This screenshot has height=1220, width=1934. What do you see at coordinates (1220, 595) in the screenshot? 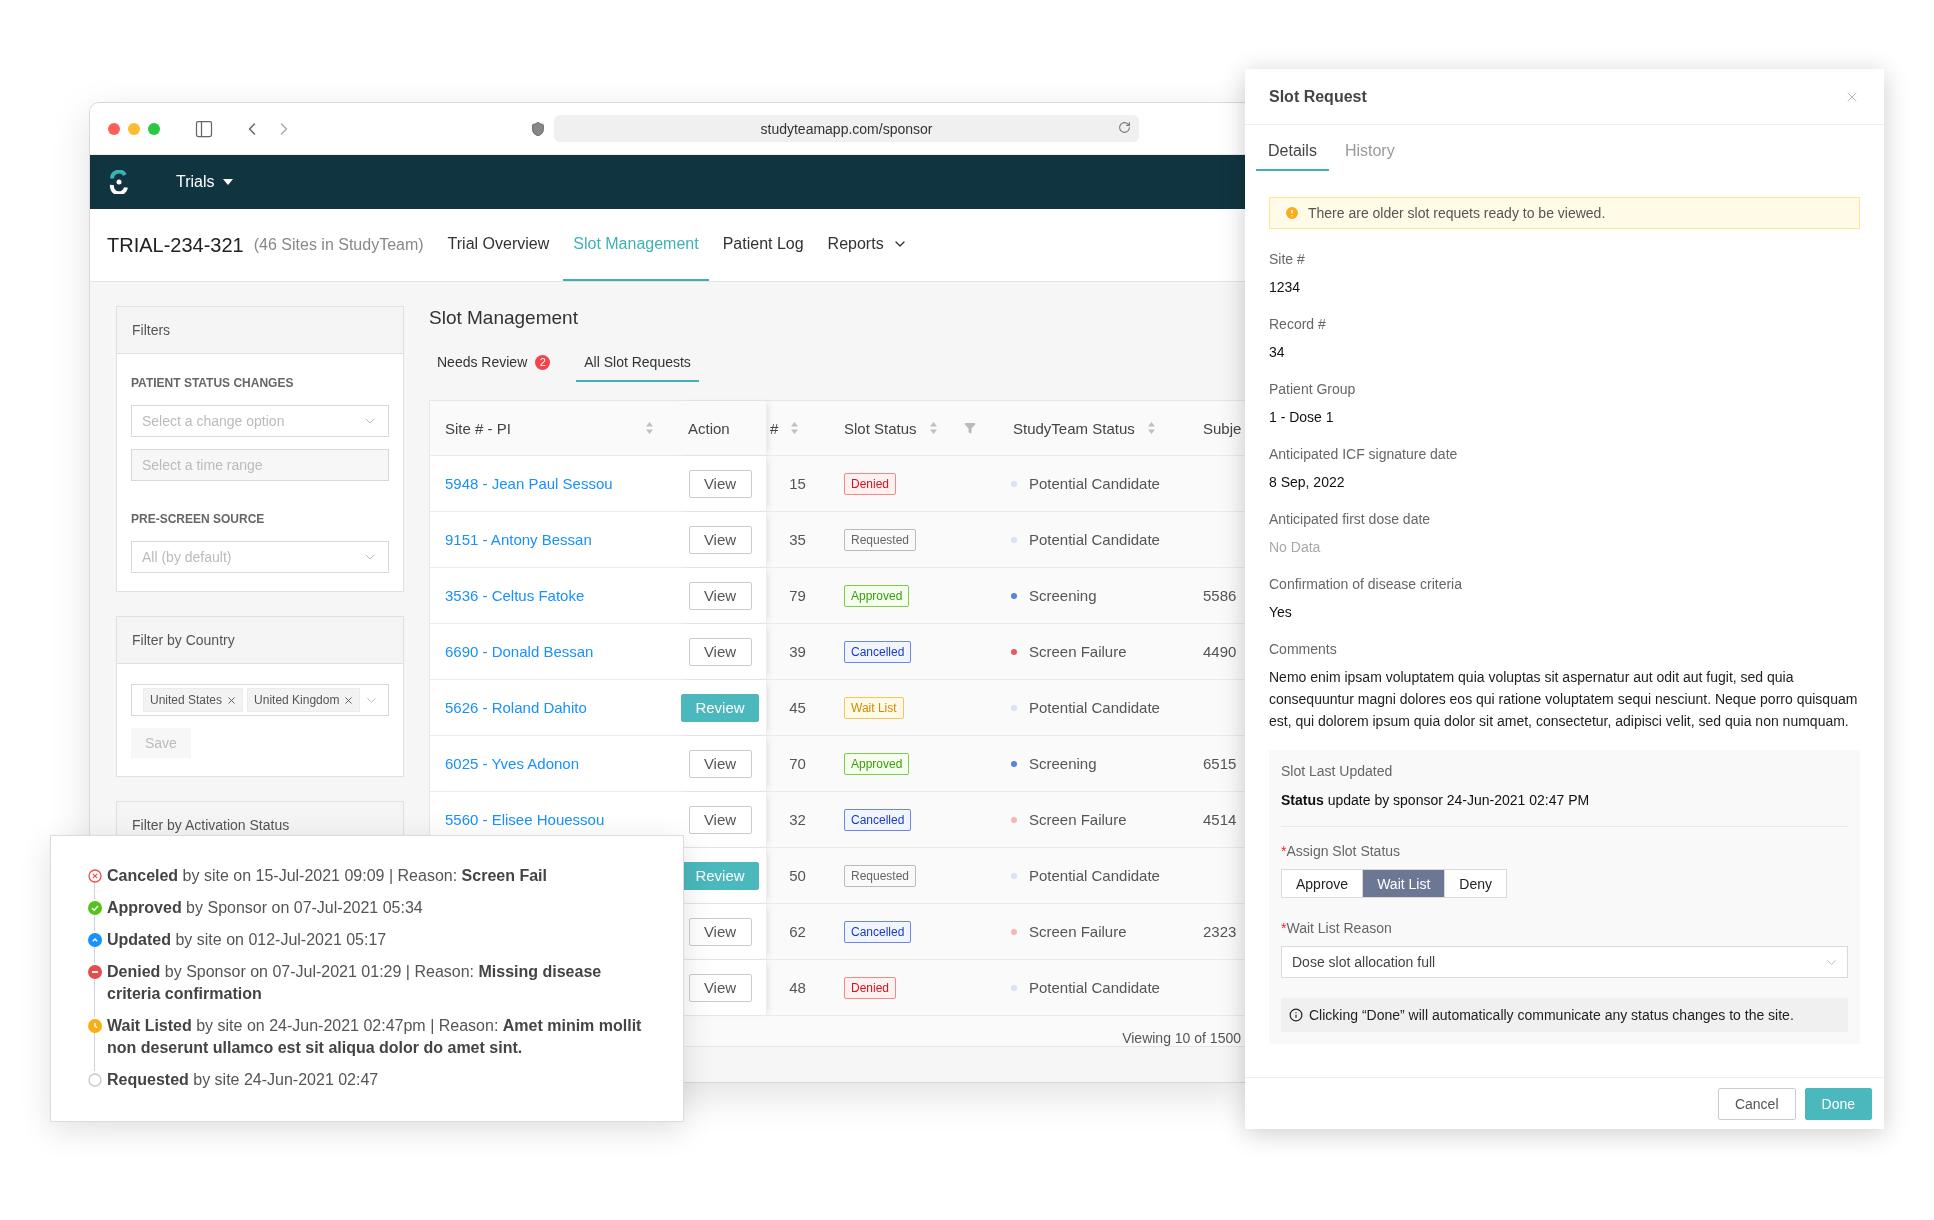
I see `subject-id: 5586` at bounding box center [1220, 595].